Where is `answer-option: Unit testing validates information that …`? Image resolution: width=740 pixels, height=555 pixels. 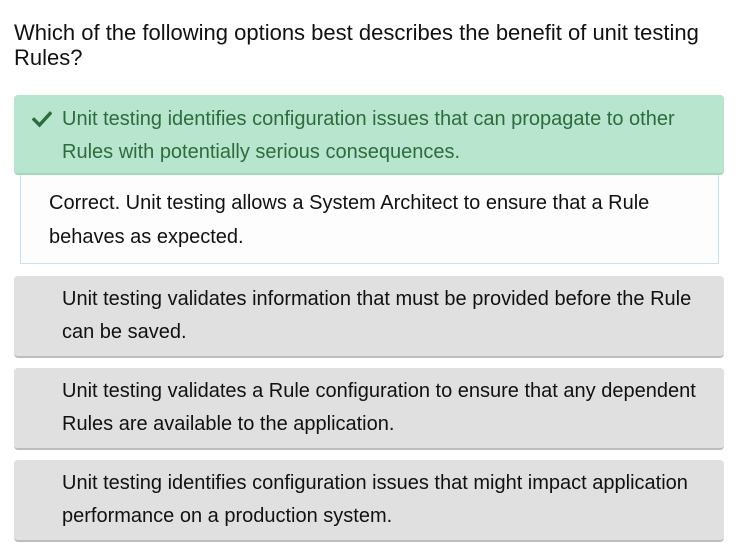 answer-option: Unit testing validates information that … is located at coordinates (369, 317).